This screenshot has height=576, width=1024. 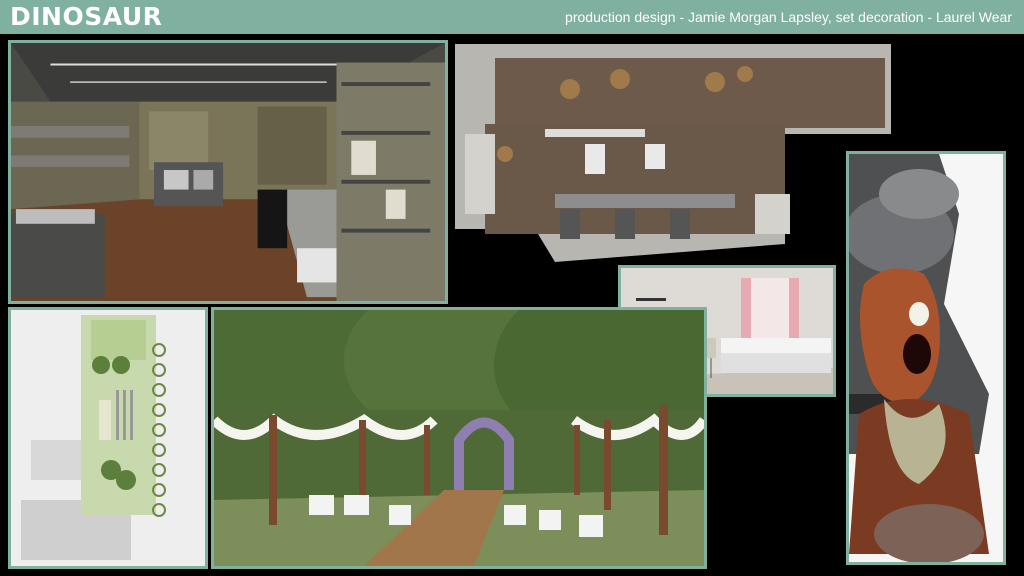 What do you see at coordinates (926, 358) in the screenshot?
I see `zombie-poster-art` at bounding box center [926, 358].